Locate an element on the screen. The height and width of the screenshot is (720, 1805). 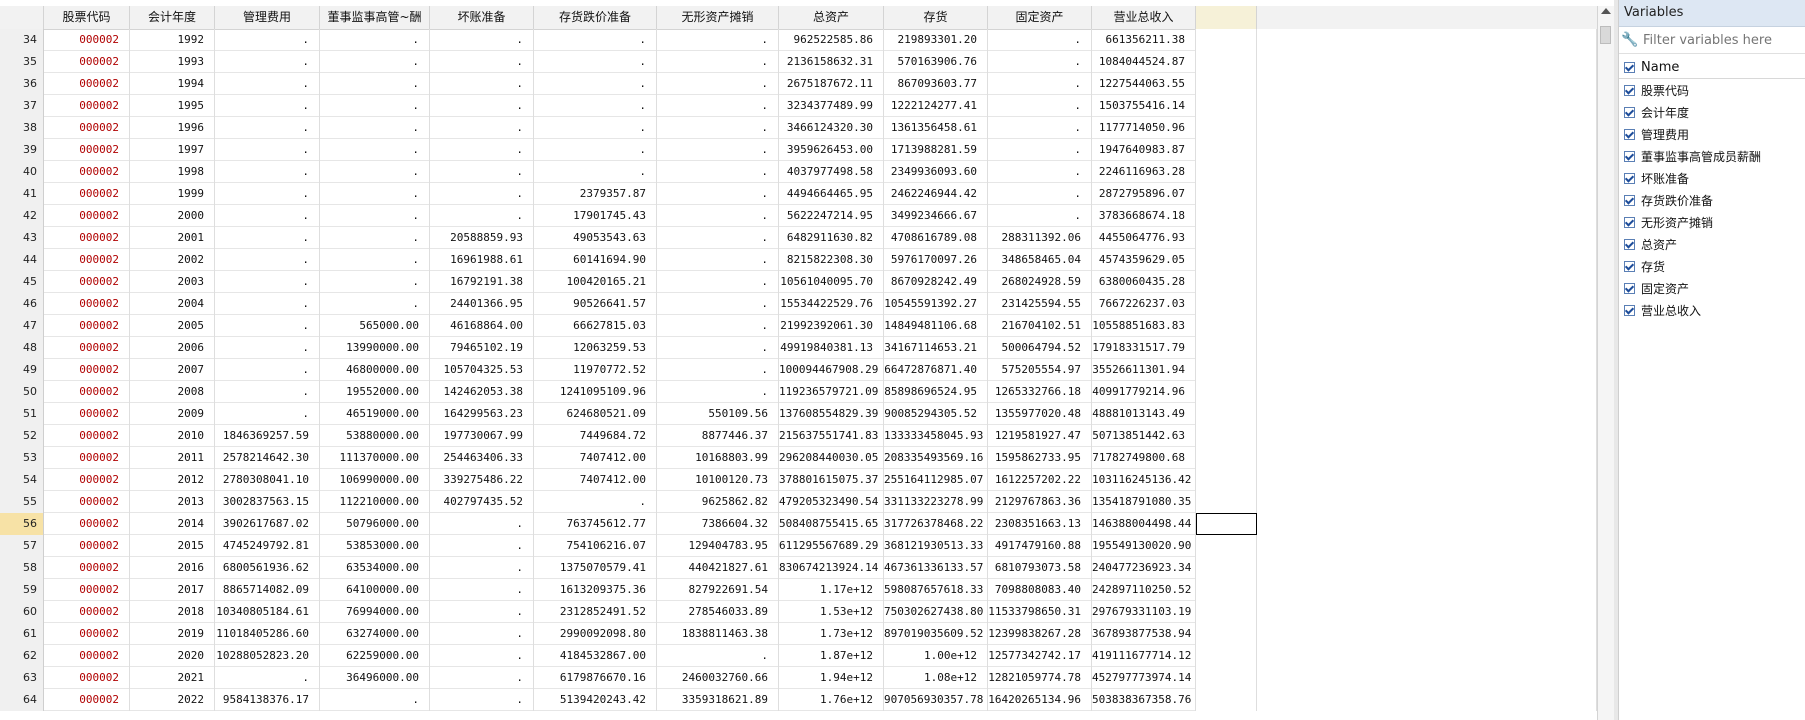
table-cell: 827922691.54 is located at coordinates (718, 590).